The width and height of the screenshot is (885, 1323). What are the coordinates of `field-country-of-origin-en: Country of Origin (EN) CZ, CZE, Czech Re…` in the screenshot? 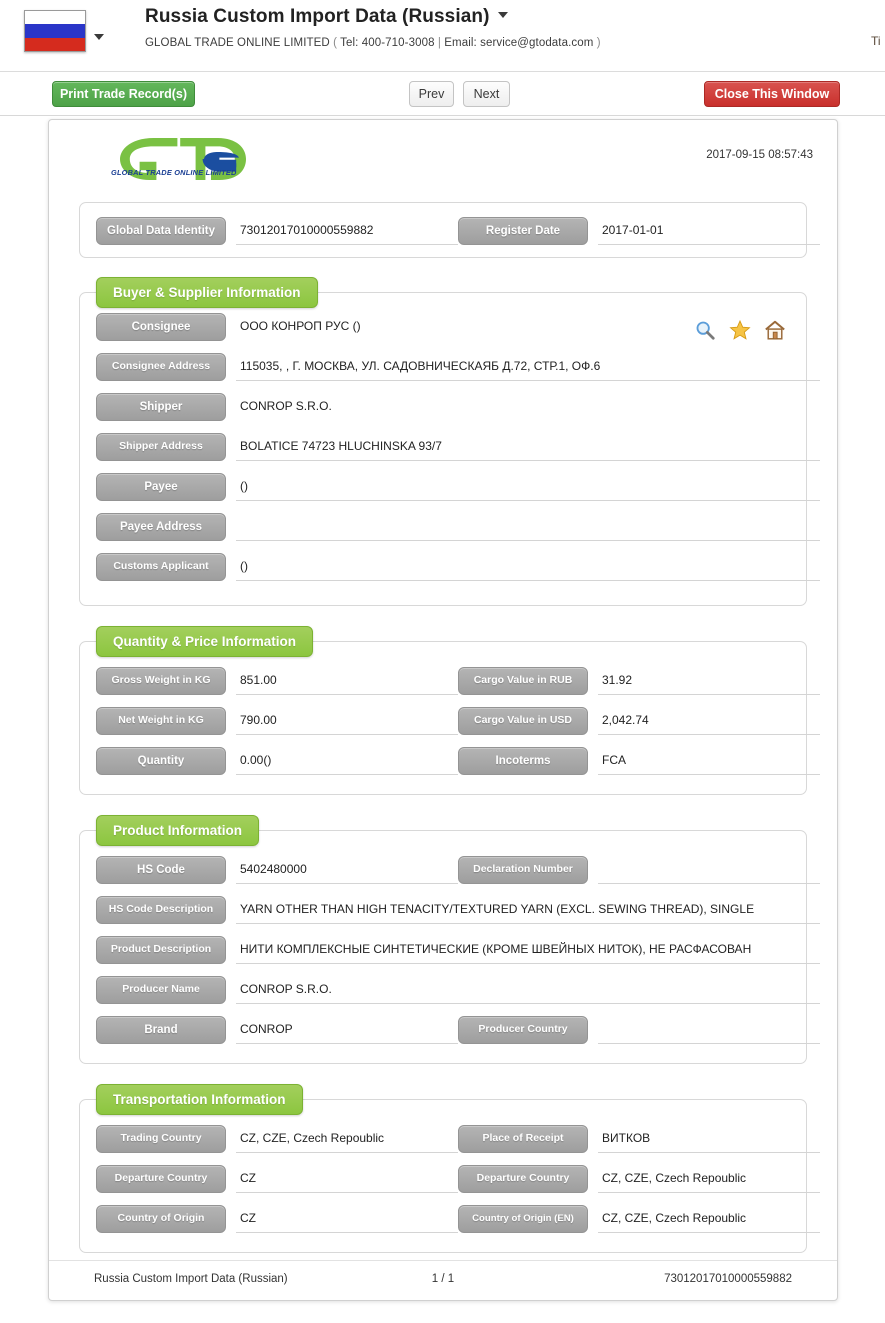 It's located at (639, 1219).